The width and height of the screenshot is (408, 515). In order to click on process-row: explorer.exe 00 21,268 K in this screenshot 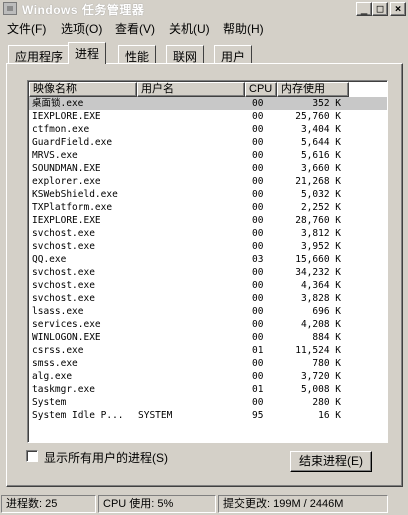, I will do `click(208, 181)`.